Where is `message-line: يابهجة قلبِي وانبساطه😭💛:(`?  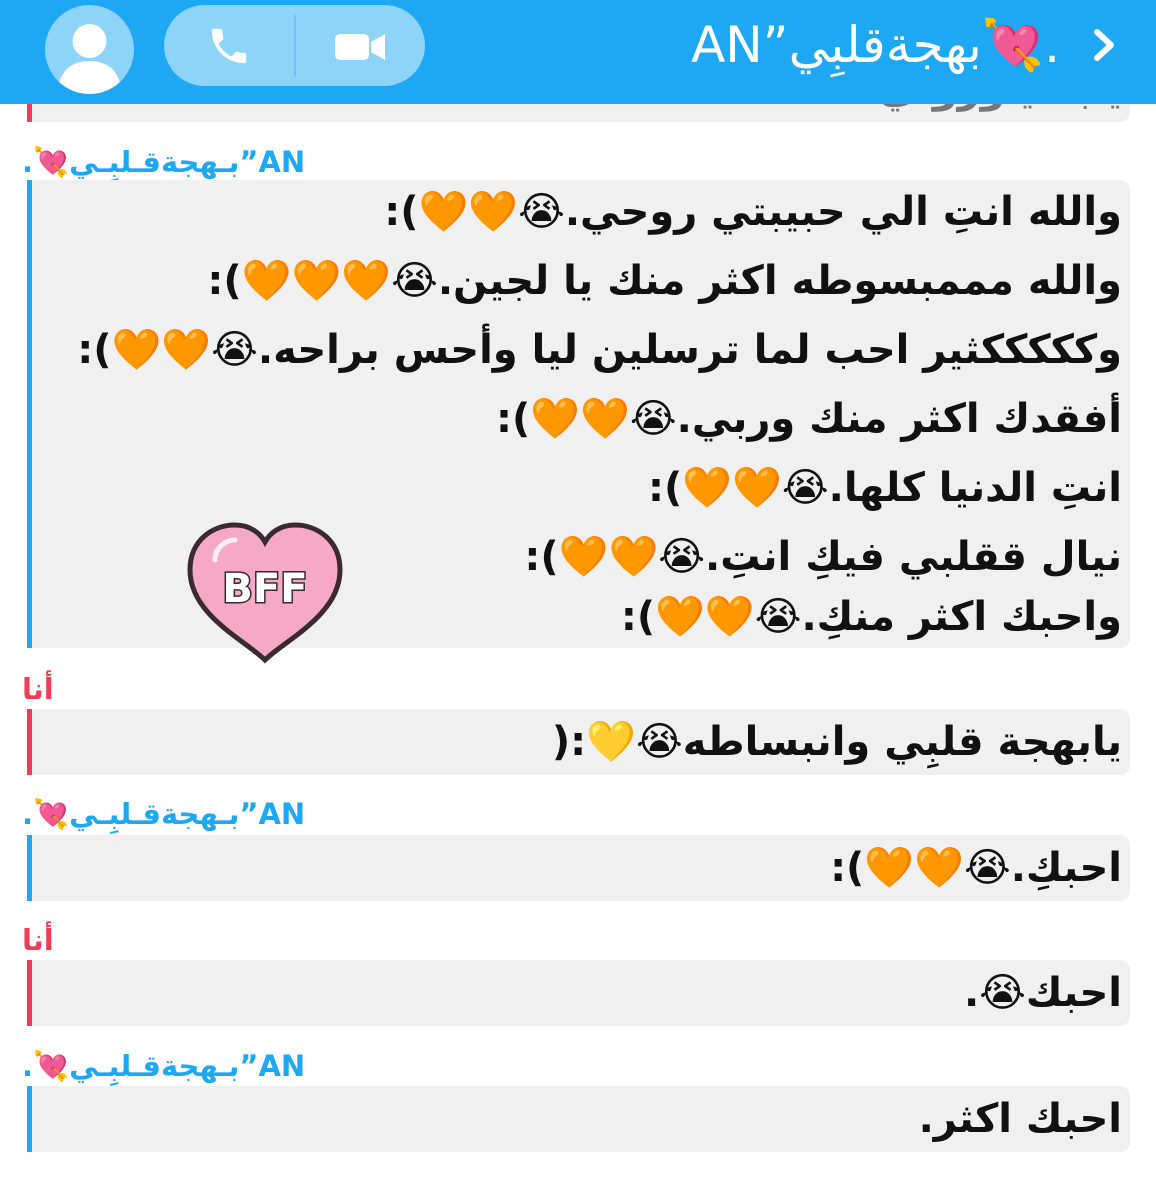 message-line: يابهجة قلبِي وانبساطه😭💛:( is located at coordinates (836, 742).